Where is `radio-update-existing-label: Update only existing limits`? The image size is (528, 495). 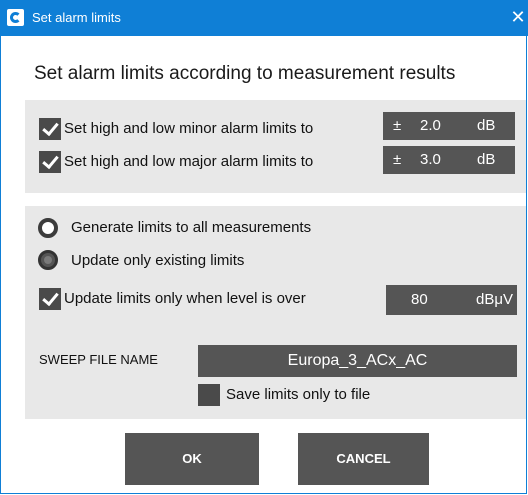
radio-update-existing-label: Update only existing limits is located at coordinates (158, 260).